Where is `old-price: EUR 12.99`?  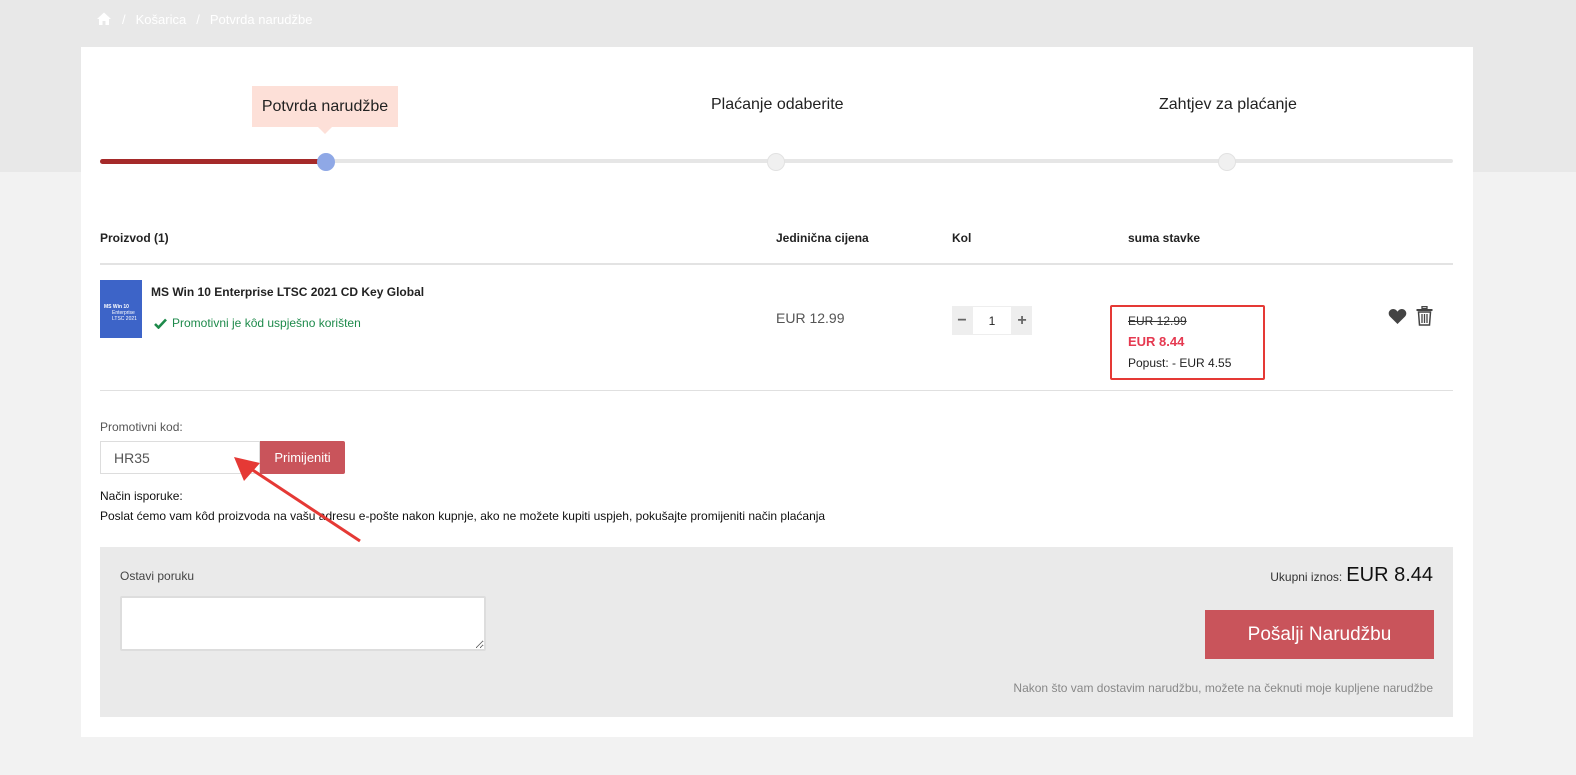
old-price: EUR 12.99 is located at coordinates (1157, 321).